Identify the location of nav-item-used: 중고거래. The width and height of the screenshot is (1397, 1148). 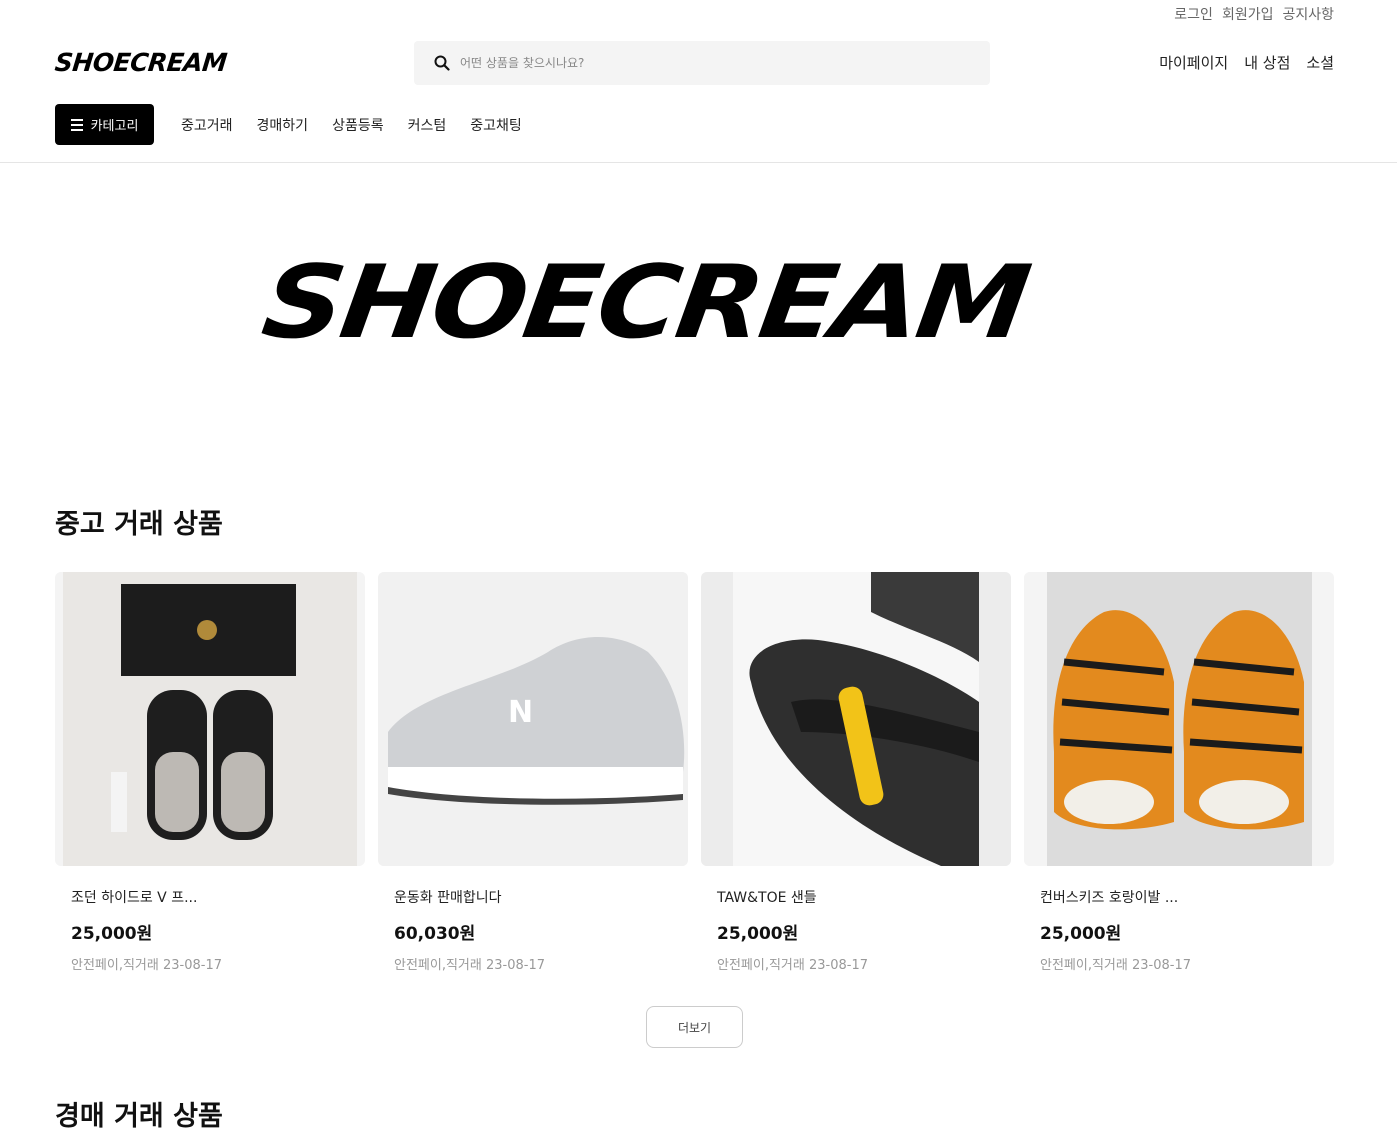
(207, 125).